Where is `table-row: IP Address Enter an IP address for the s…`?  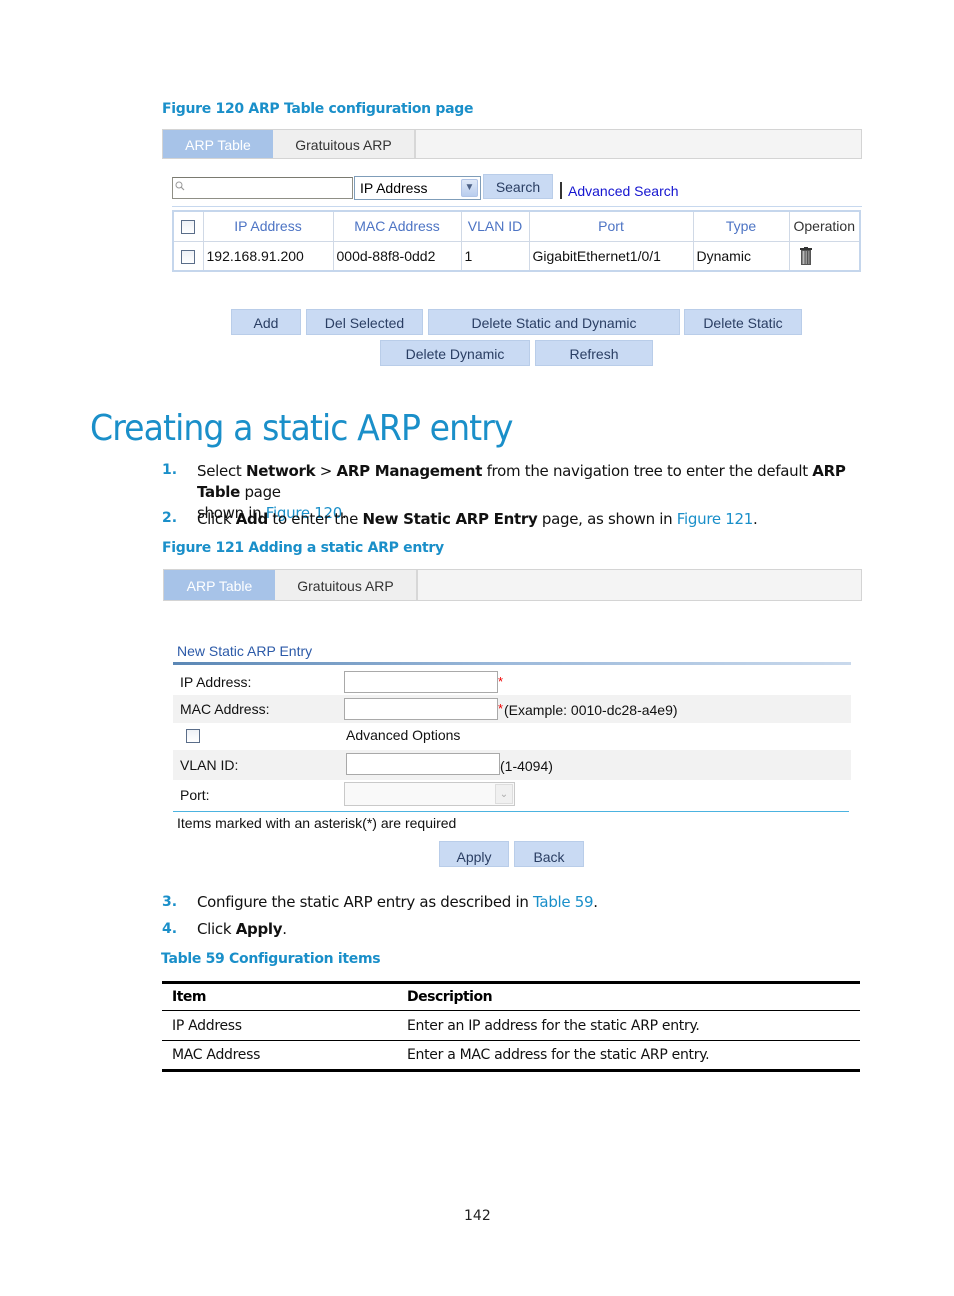 table-row: IP Address Enter an IP address for the s… is located at coordinates (511, 1025).